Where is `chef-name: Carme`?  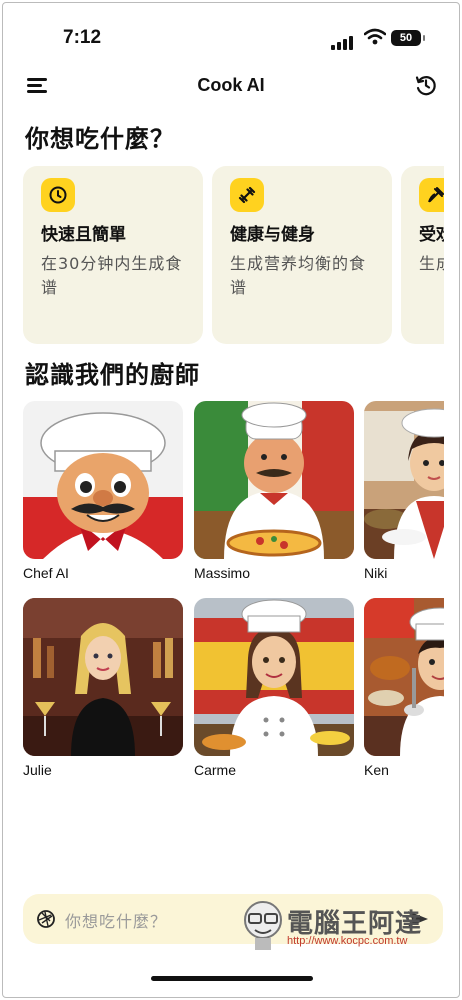
chef-name: Carme is located at coordinates (215, 770).